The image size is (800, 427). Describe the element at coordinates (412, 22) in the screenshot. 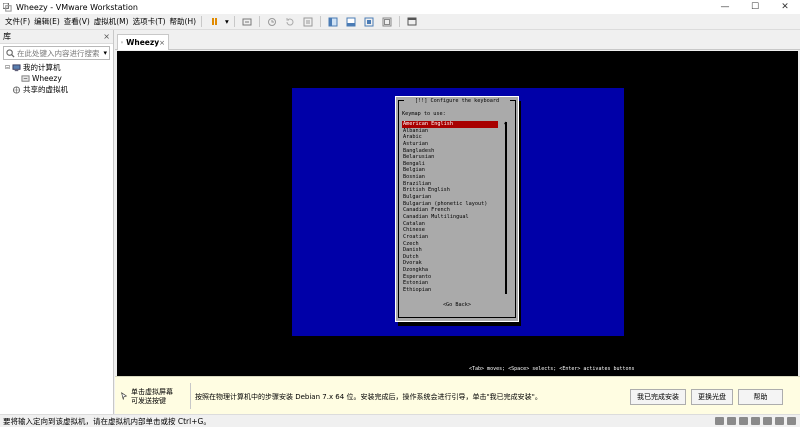

I see `console-view-icon` at that location.